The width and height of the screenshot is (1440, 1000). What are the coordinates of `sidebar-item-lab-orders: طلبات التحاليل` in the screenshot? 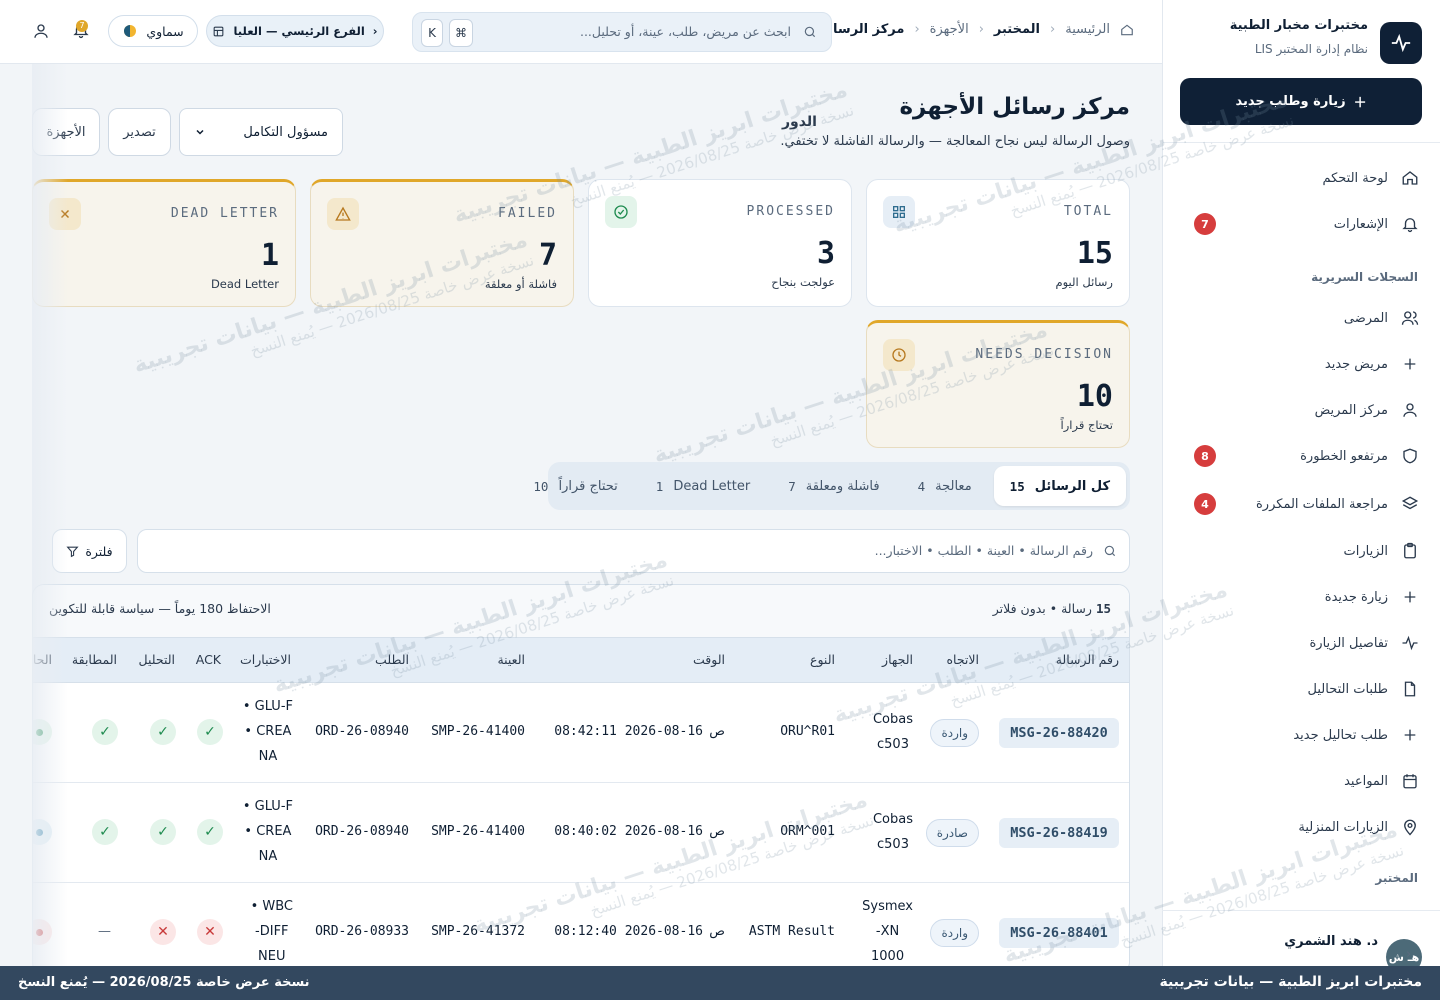 It's located at (1301, 689).